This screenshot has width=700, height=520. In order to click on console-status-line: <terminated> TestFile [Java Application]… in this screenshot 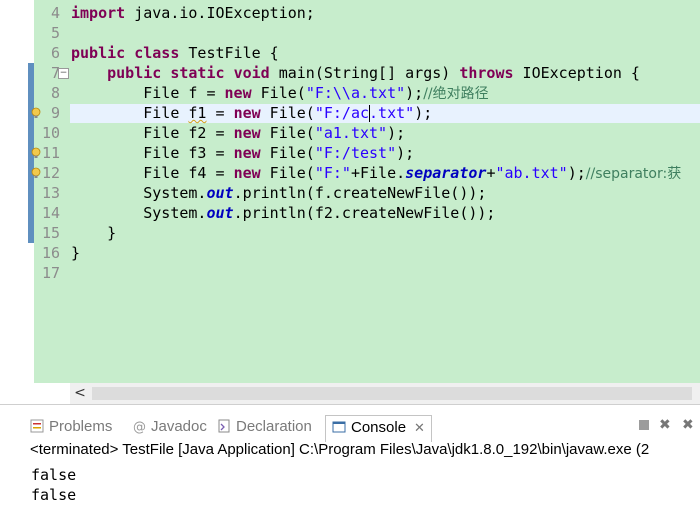, I will do `click(340, 449)`.